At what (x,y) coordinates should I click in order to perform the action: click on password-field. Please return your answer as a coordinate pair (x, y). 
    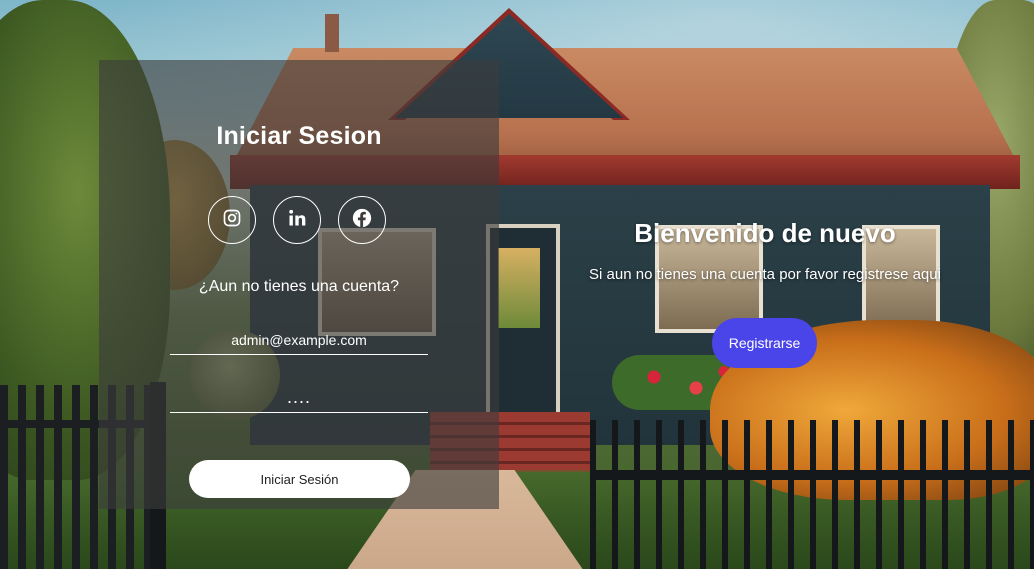
    Looking at the image, I should click on (299, 397).